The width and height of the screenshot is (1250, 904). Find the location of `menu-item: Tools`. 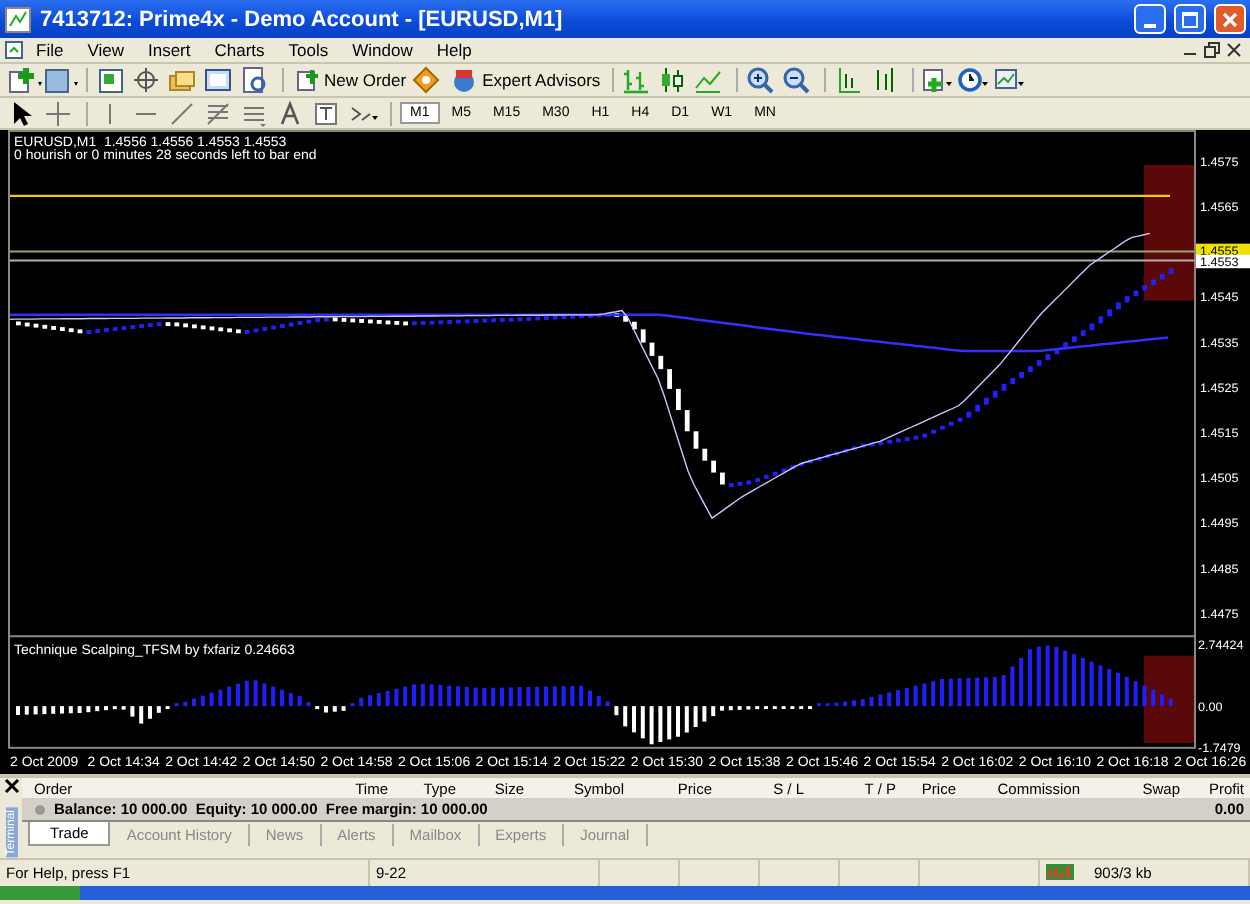

menu-item: Tools is located at coordinates (308, 50).